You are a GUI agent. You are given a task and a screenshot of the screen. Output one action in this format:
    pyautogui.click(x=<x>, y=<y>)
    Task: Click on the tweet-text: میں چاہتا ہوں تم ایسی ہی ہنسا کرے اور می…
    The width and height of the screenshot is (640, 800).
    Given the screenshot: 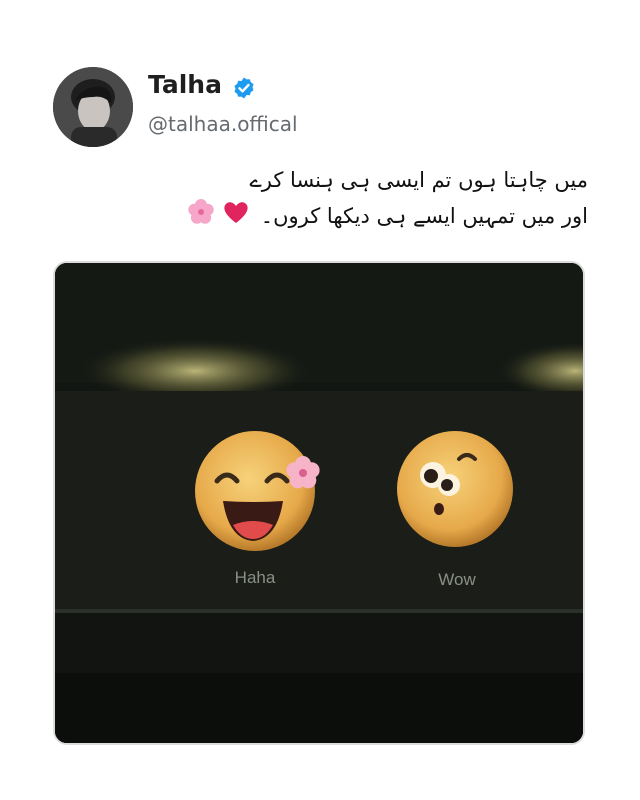 What is the action you would take?
    pyautogui.click(x=338, y=199)
    